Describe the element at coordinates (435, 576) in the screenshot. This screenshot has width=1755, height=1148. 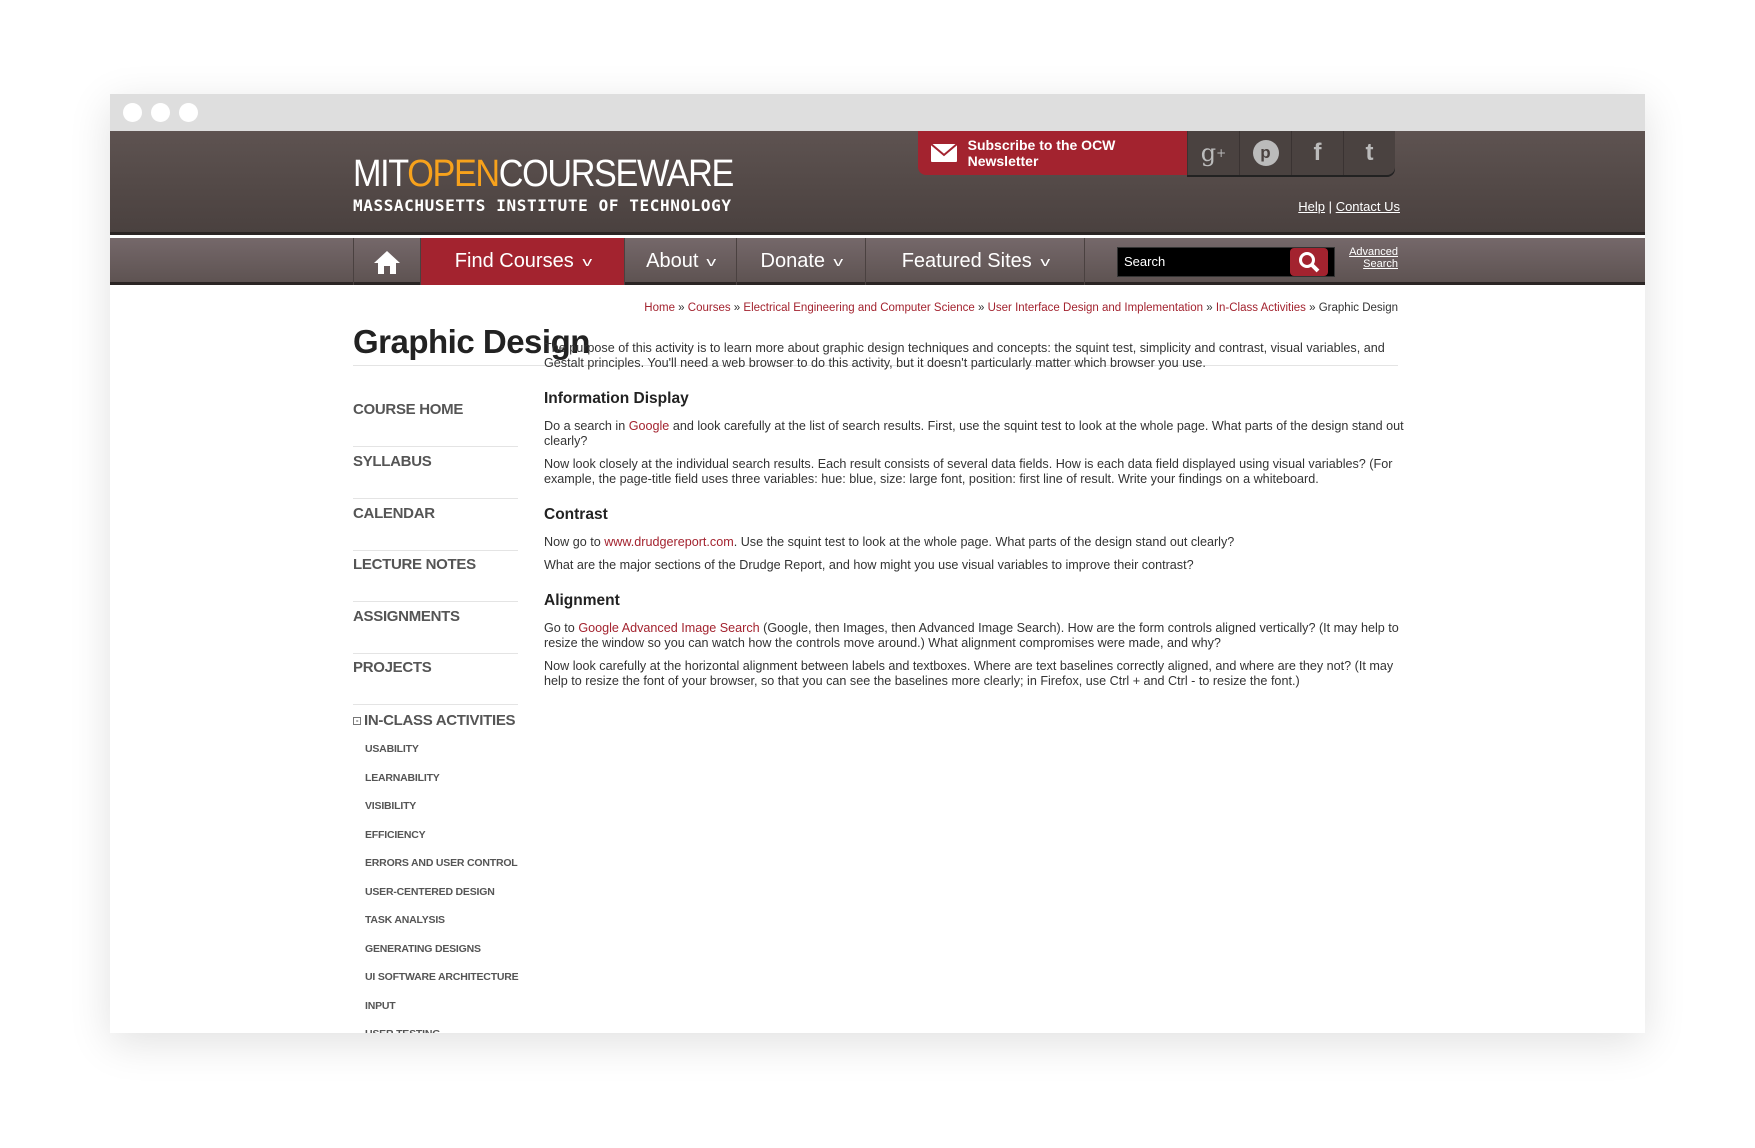
I see `sidebar-item-lecture-notes: LECTURE NOTES` at that location.